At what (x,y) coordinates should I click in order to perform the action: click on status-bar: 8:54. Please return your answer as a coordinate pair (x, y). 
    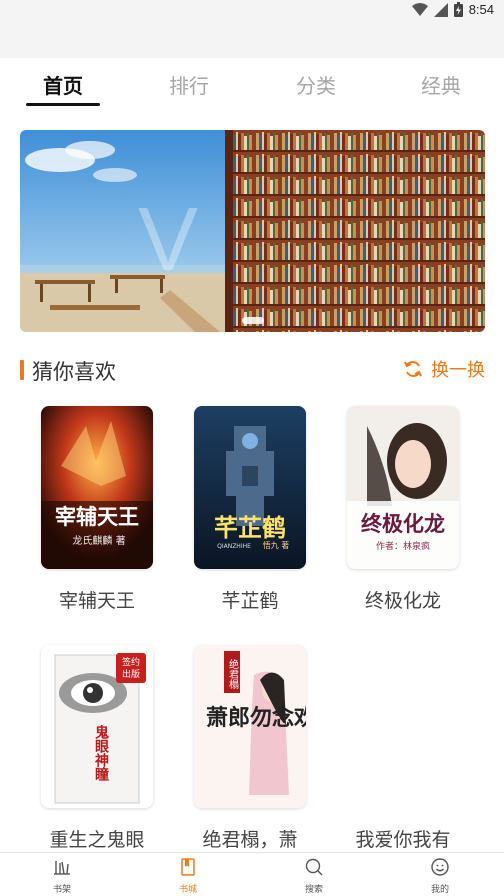
    Looking at the image, I should click on (252, 10).